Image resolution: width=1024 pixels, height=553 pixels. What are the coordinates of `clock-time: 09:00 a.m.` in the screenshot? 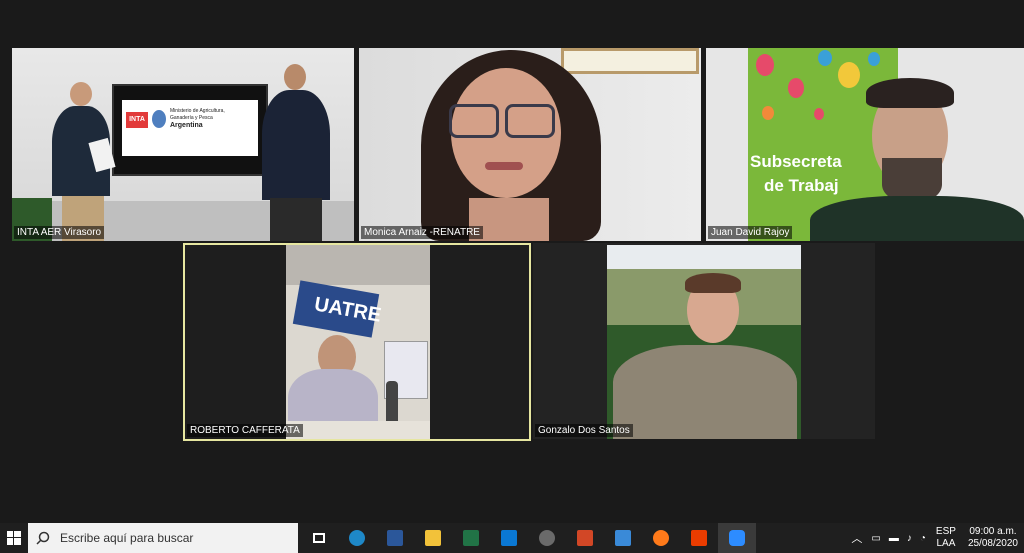 It's located at (993, 531).